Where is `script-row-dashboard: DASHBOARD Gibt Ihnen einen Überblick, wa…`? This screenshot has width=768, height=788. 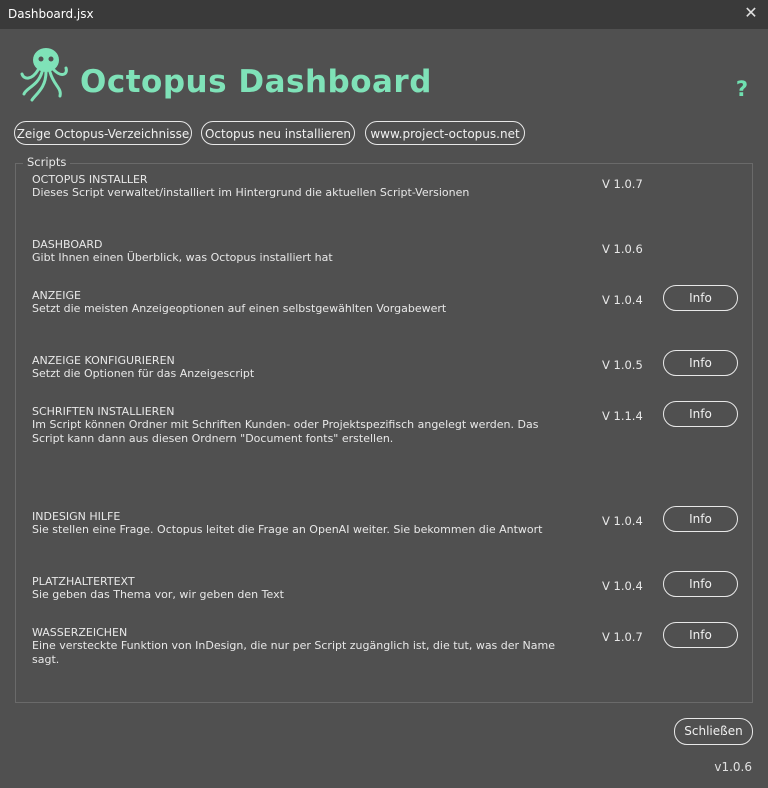 script-row-dashboard: DASHBOARD Gibt Ihnen einen Überblick, wa… is located at coordinates (387, 251).